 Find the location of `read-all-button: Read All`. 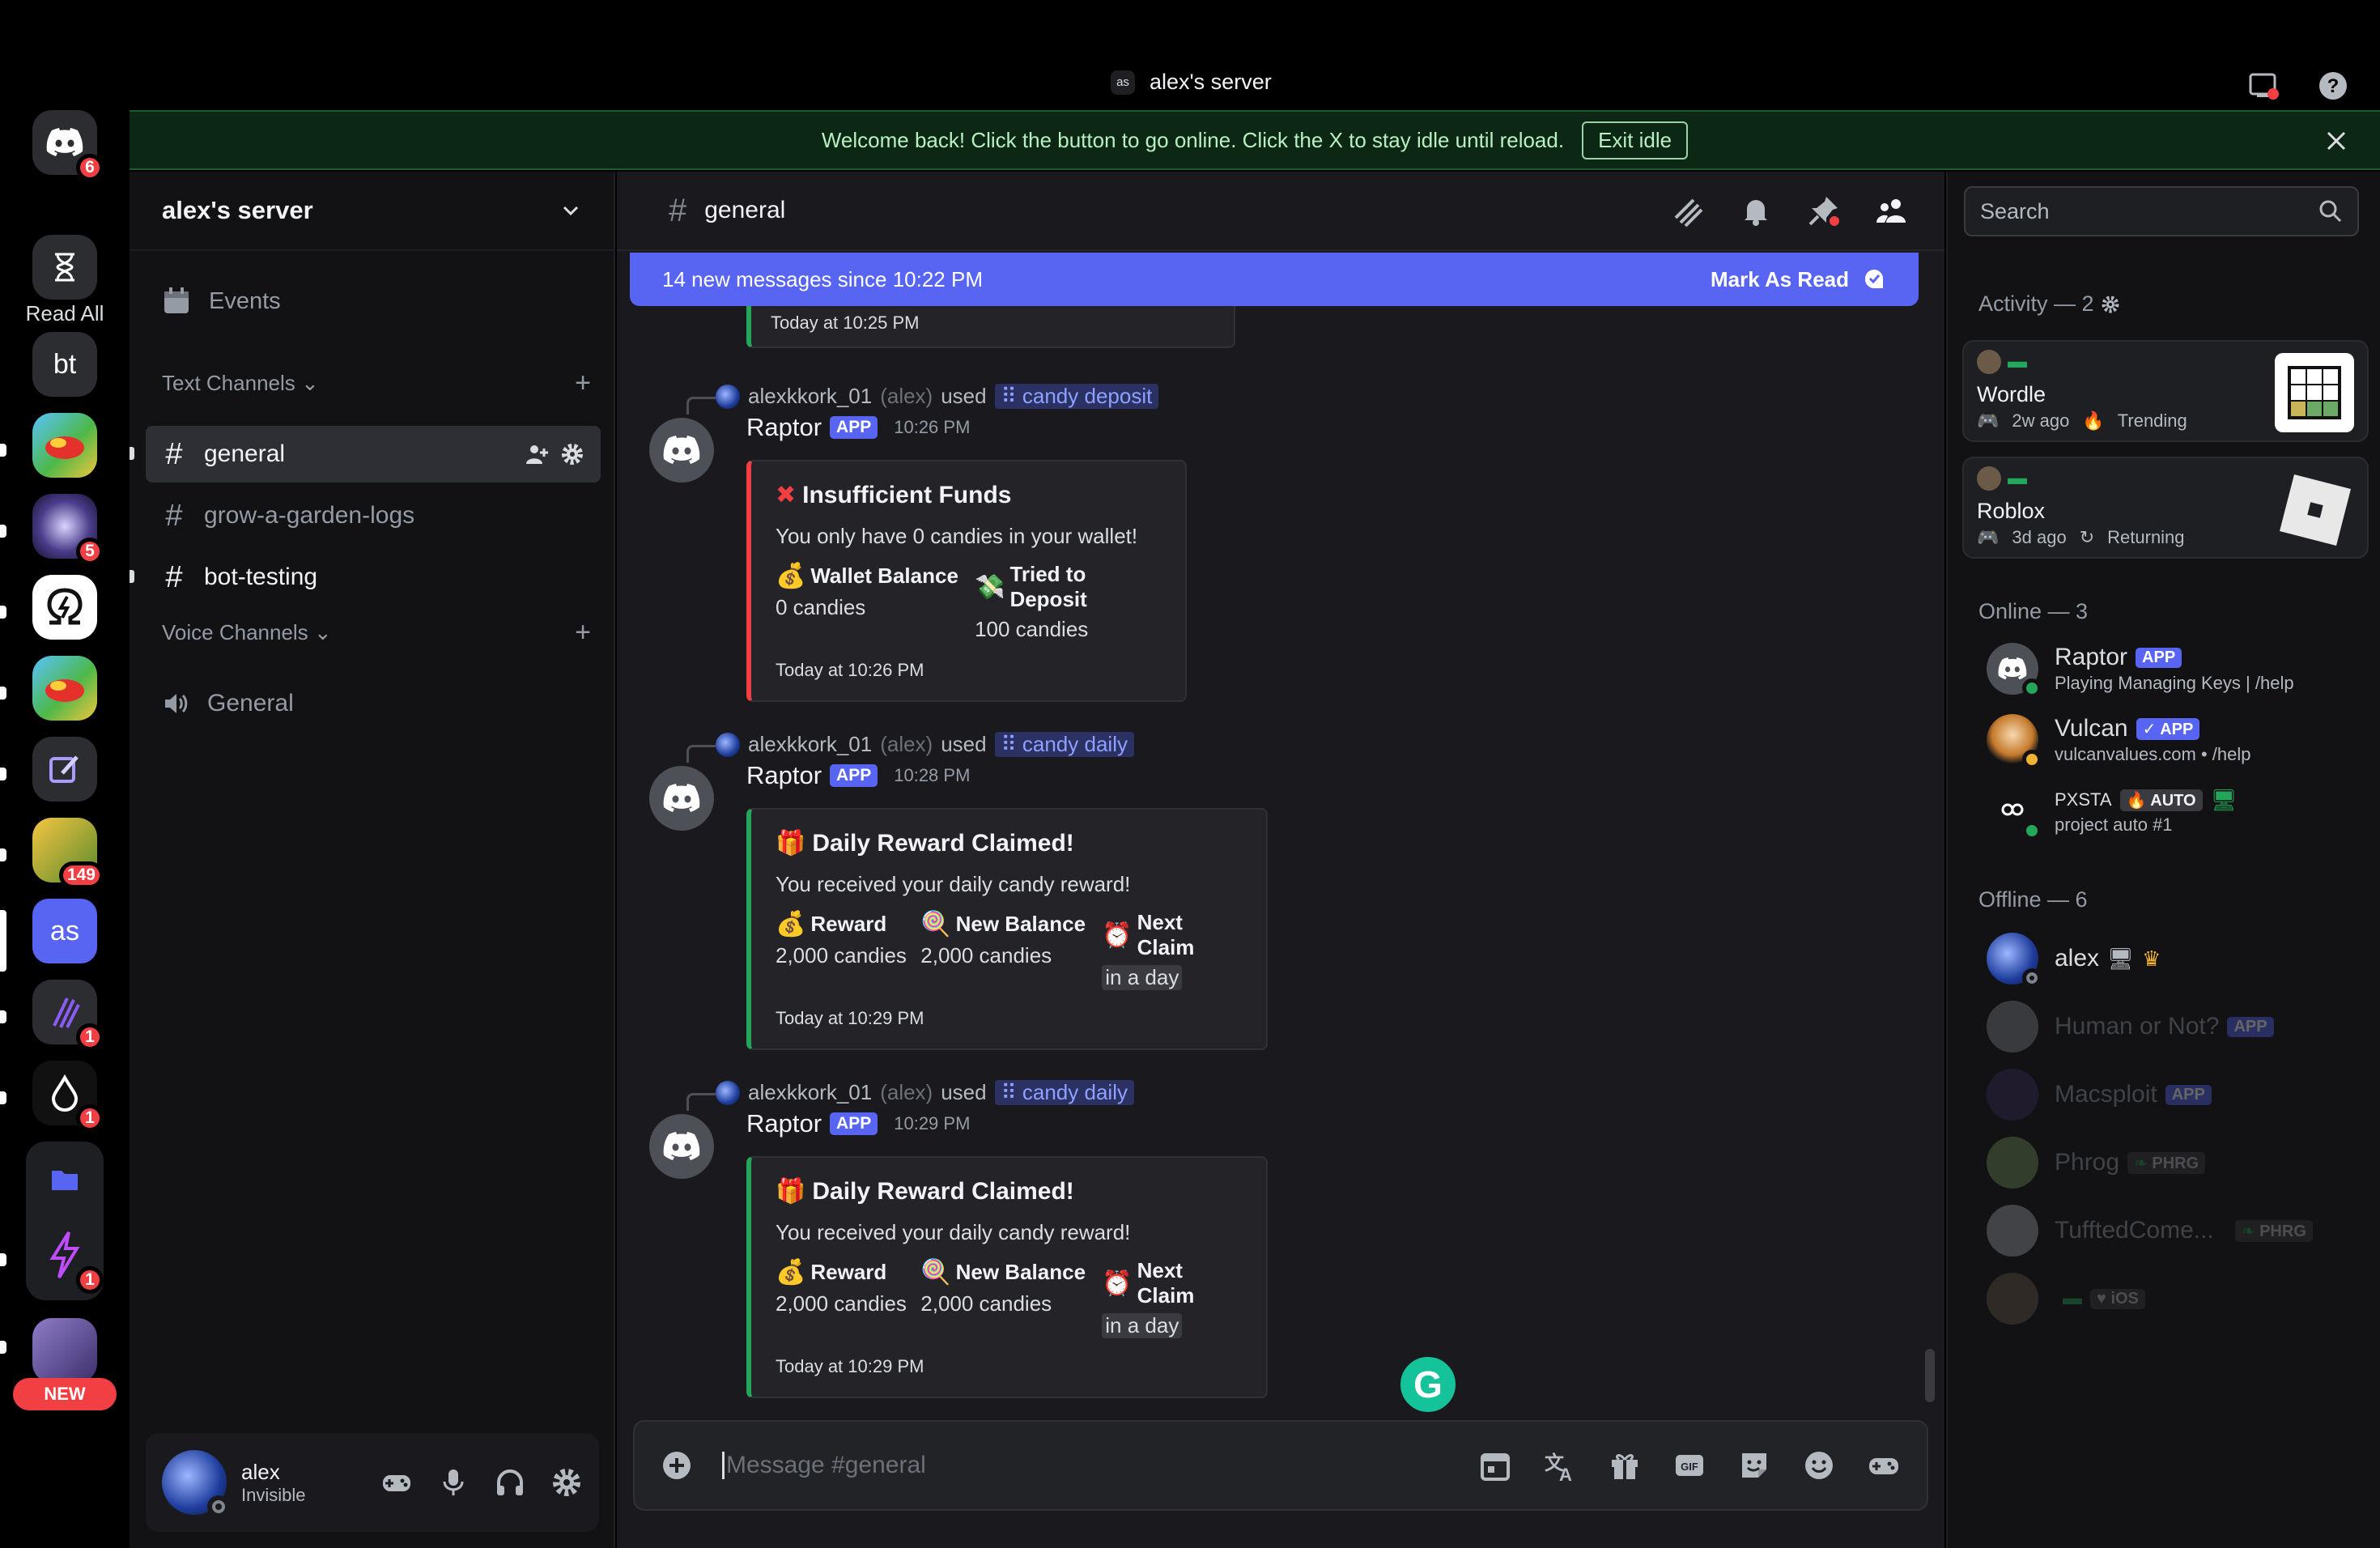

read-all-button: Read All is located at coordinates (65, 313).